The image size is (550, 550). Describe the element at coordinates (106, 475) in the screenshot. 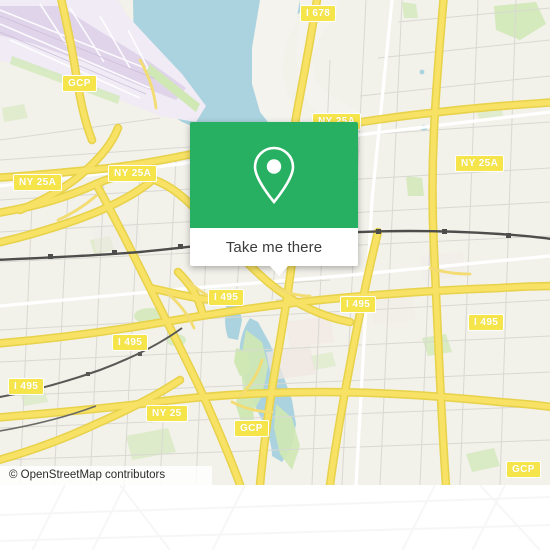

I see `osm-attribution: © OpenStreetMap contributors` at that location.